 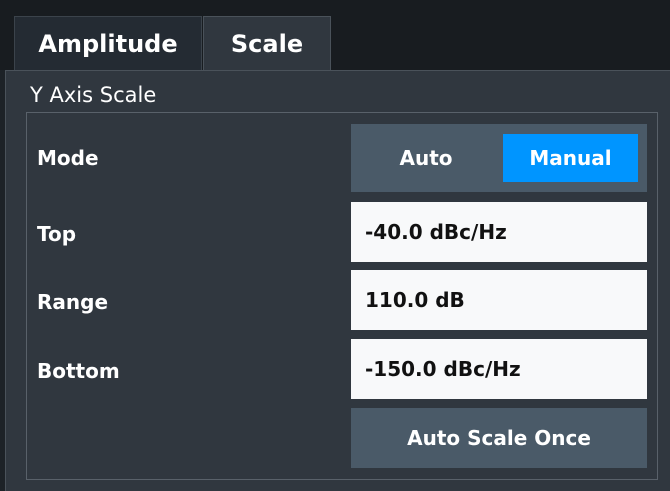 I want to click on top-label: Top, so click(x=57, y=234).